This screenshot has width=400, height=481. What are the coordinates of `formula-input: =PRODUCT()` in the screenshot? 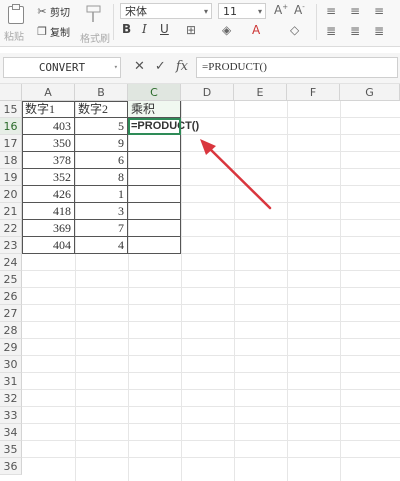 It's located at (297, 67).